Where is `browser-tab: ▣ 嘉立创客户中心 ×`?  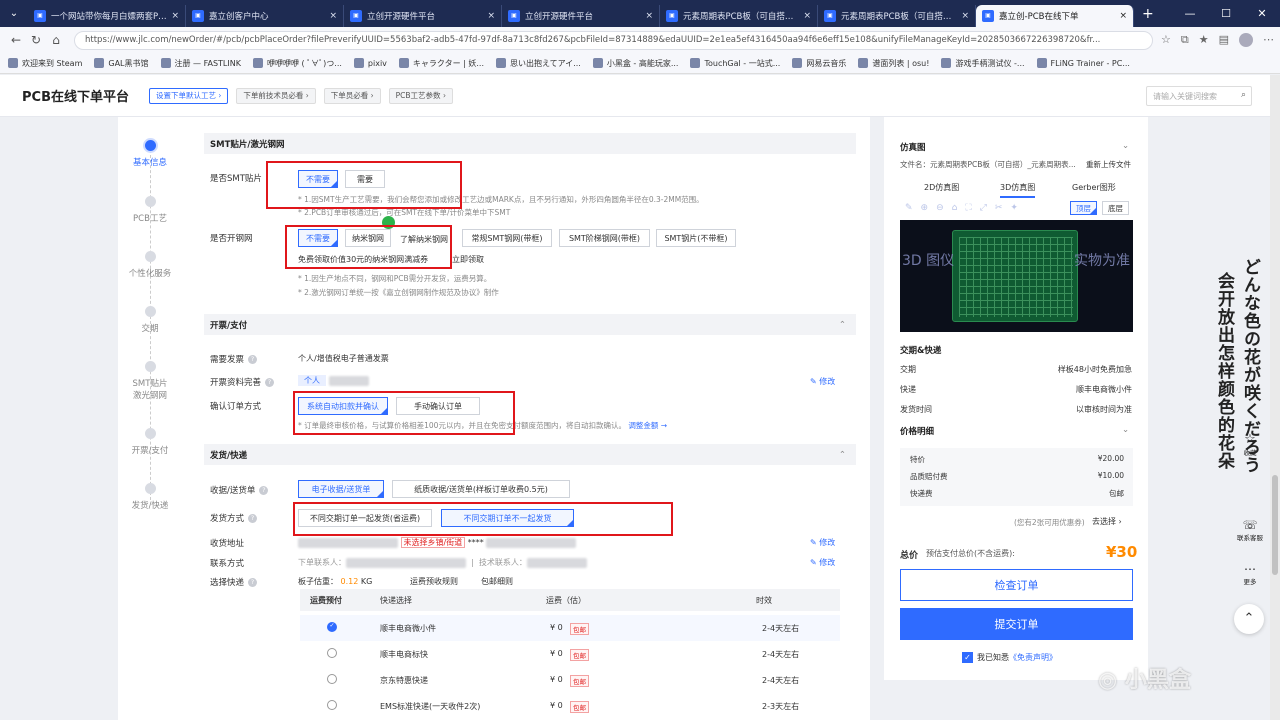 browser-tab: ▣ 嘉立创客户中心 × is located at coordinates (265, 15).